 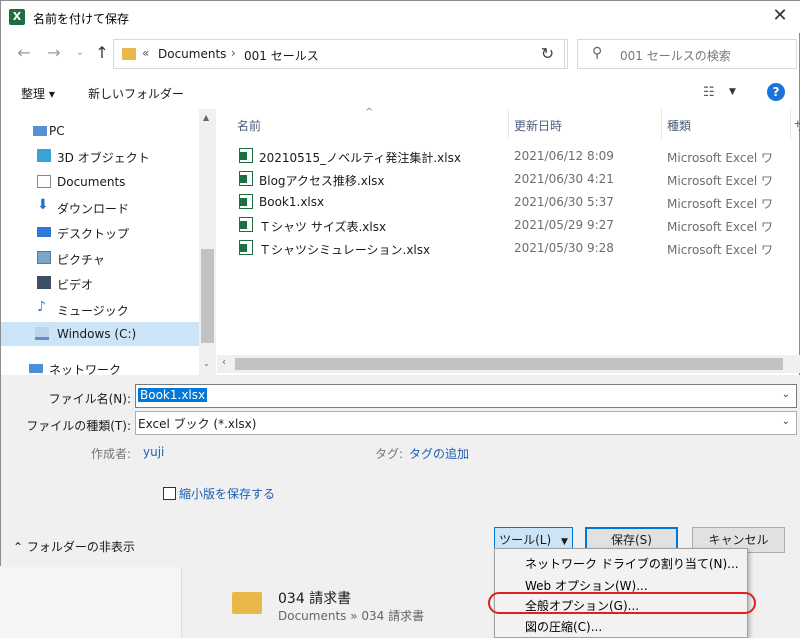 What do you see at coordinates (169, 493) in the screenshot?
I see `thumbnail-checkbox` at bounding box center [169, 493].